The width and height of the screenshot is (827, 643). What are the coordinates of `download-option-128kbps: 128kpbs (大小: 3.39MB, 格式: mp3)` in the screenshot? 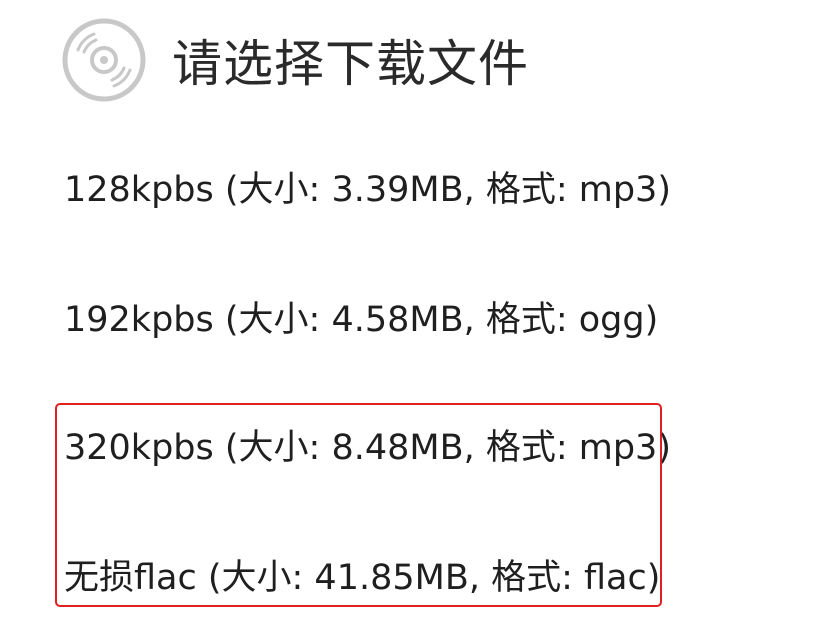 It's located at (367, 190).